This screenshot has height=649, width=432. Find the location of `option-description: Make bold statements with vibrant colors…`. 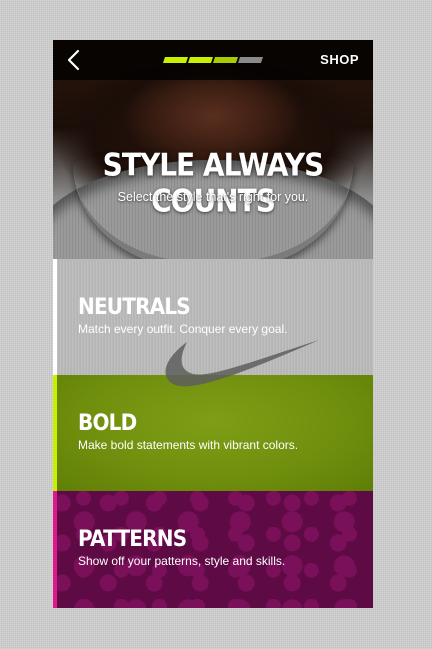

option-description: Make bold statements with vibrant colors… is located at coordinates (188, 445).